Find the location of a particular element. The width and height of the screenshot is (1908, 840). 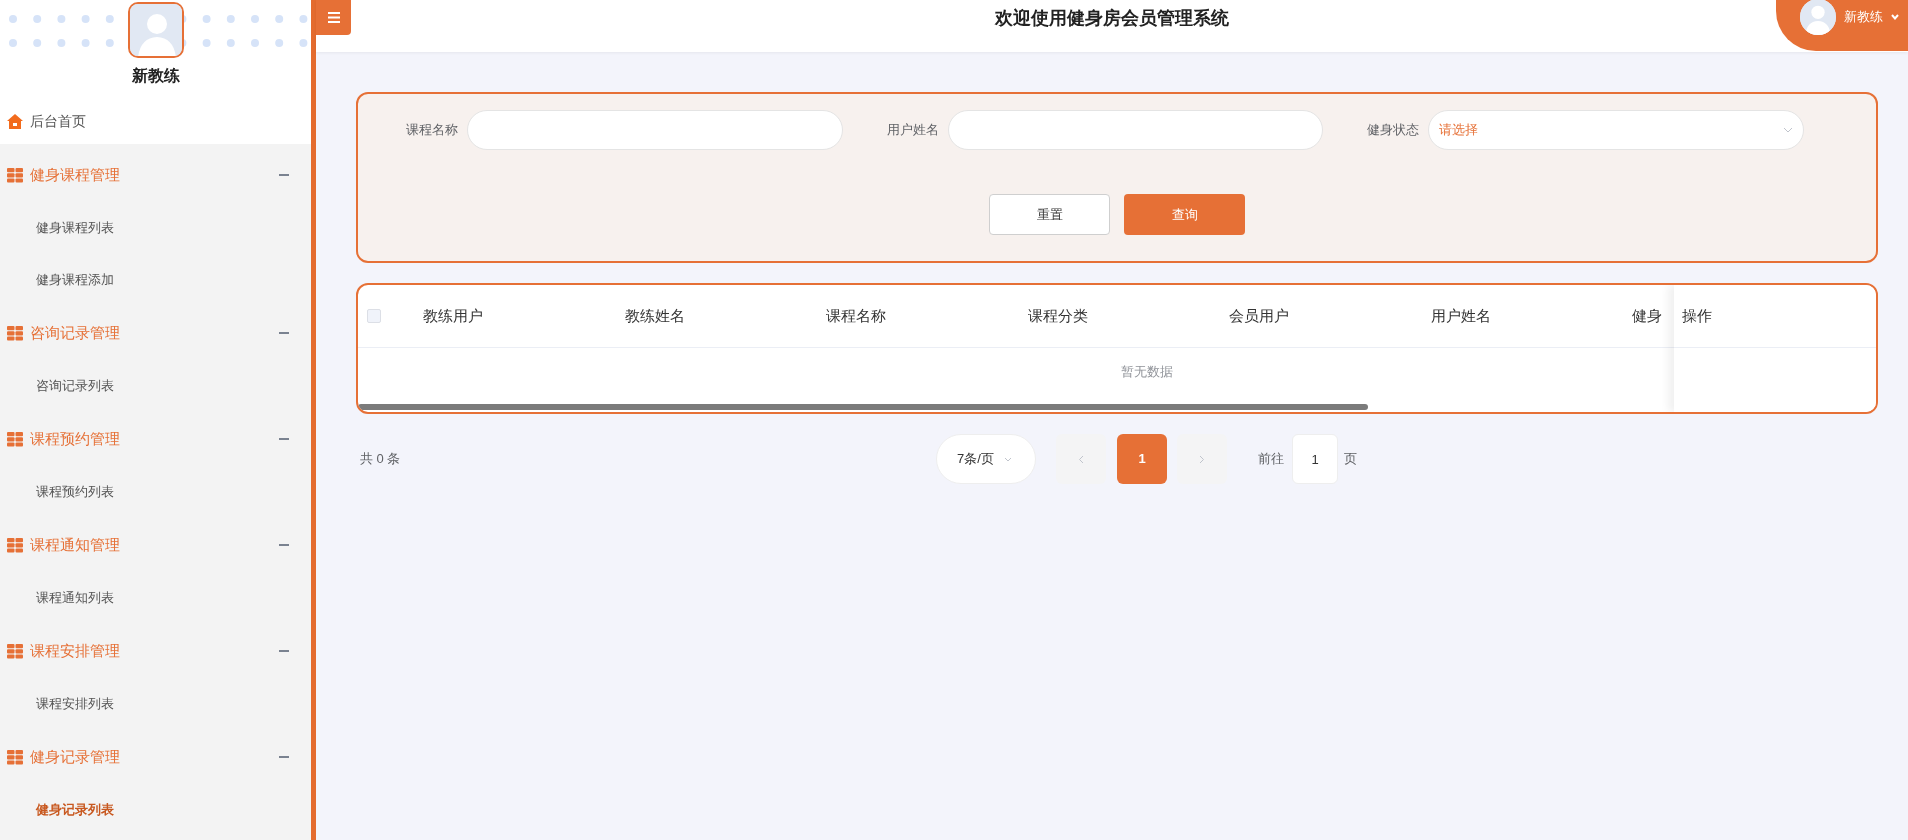

menu-group-title: 课程安排管理 is located at coordinates (75, 650).